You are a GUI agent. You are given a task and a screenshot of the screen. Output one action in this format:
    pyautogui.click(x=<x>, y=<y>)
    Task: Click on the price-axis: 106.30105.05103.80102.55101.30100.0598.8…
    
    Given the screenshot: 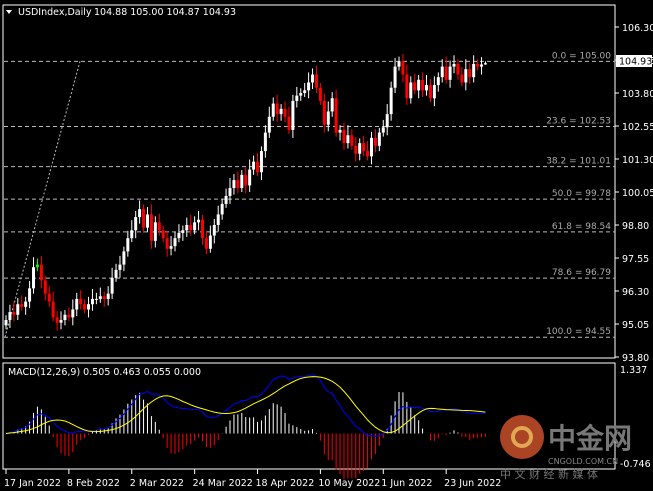 What is the action you would take?
    pyautogui.click(x=634, y=193)
    